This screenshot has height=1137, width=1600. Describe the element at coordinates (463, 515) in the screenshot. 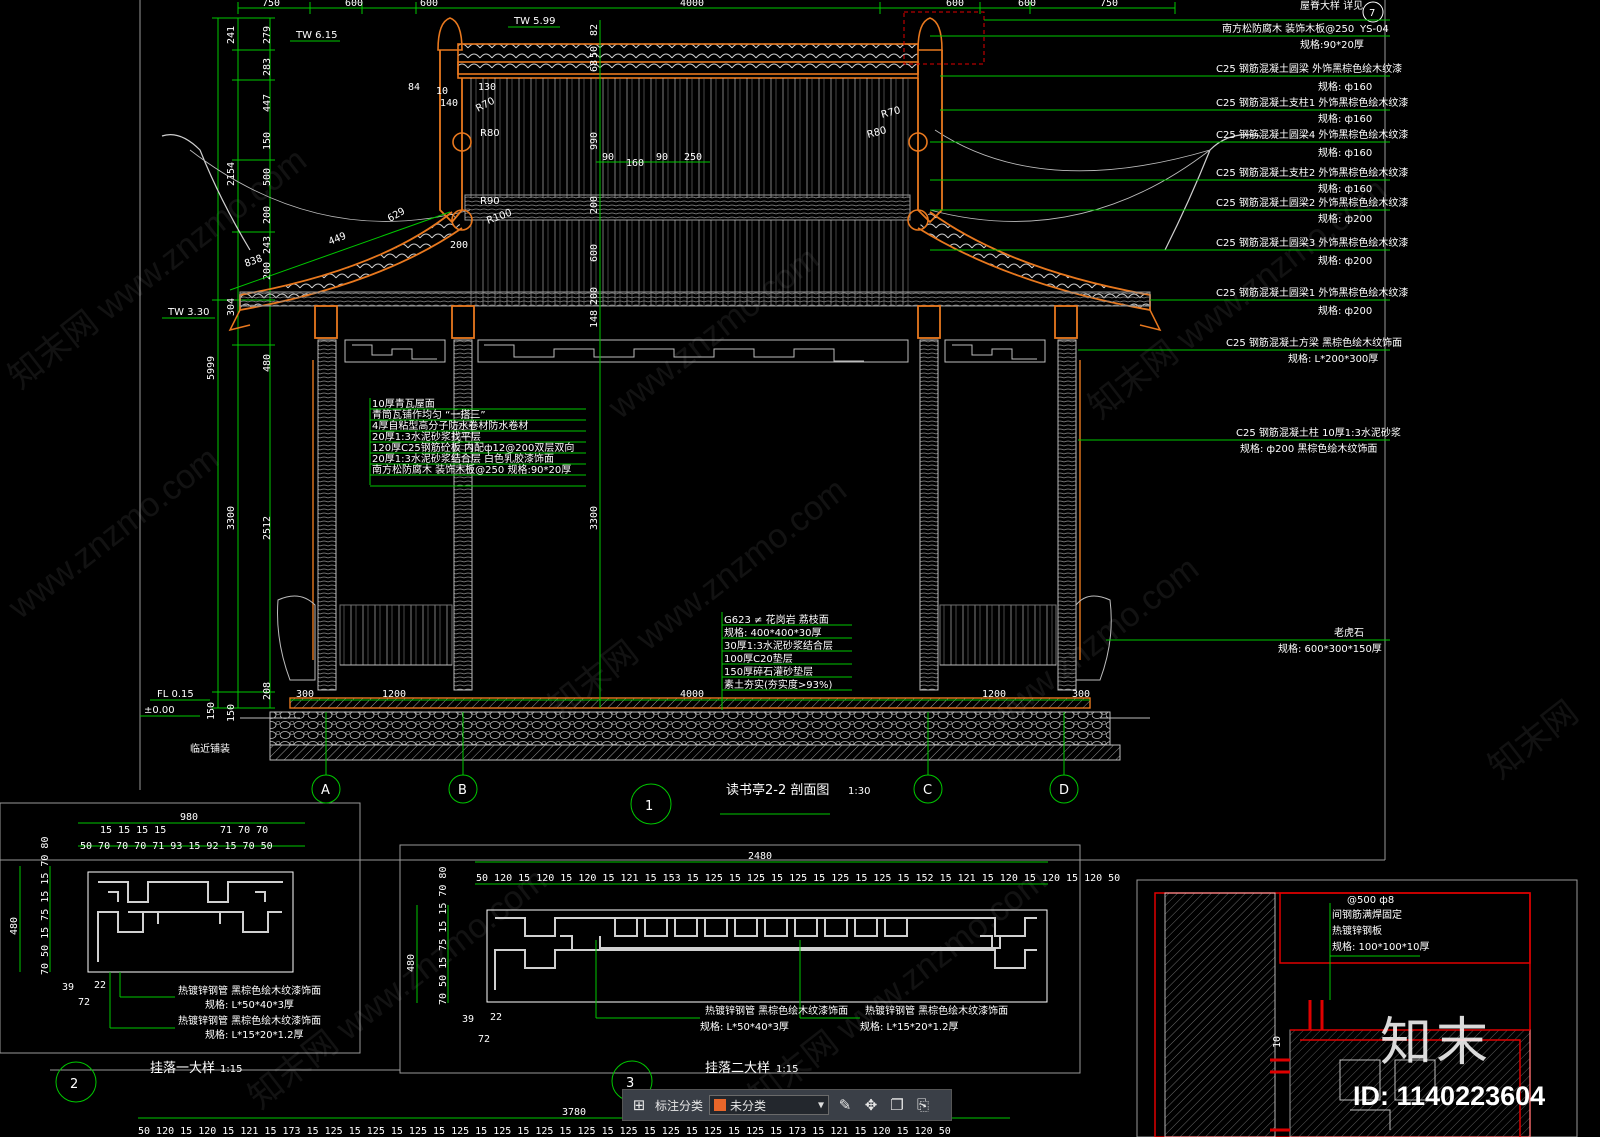

I see `column-b` at that location.